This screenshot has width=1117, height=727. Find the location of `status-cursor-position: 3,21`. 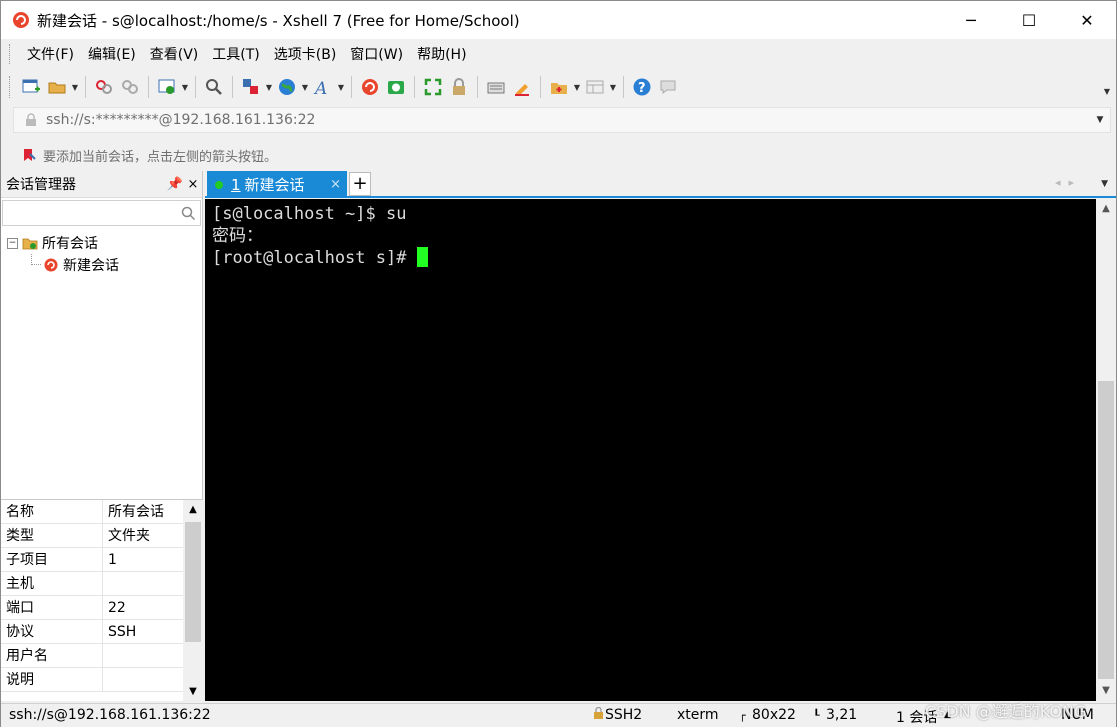

status-cursor-position: 3,21 is located at coordinates (842, 715).